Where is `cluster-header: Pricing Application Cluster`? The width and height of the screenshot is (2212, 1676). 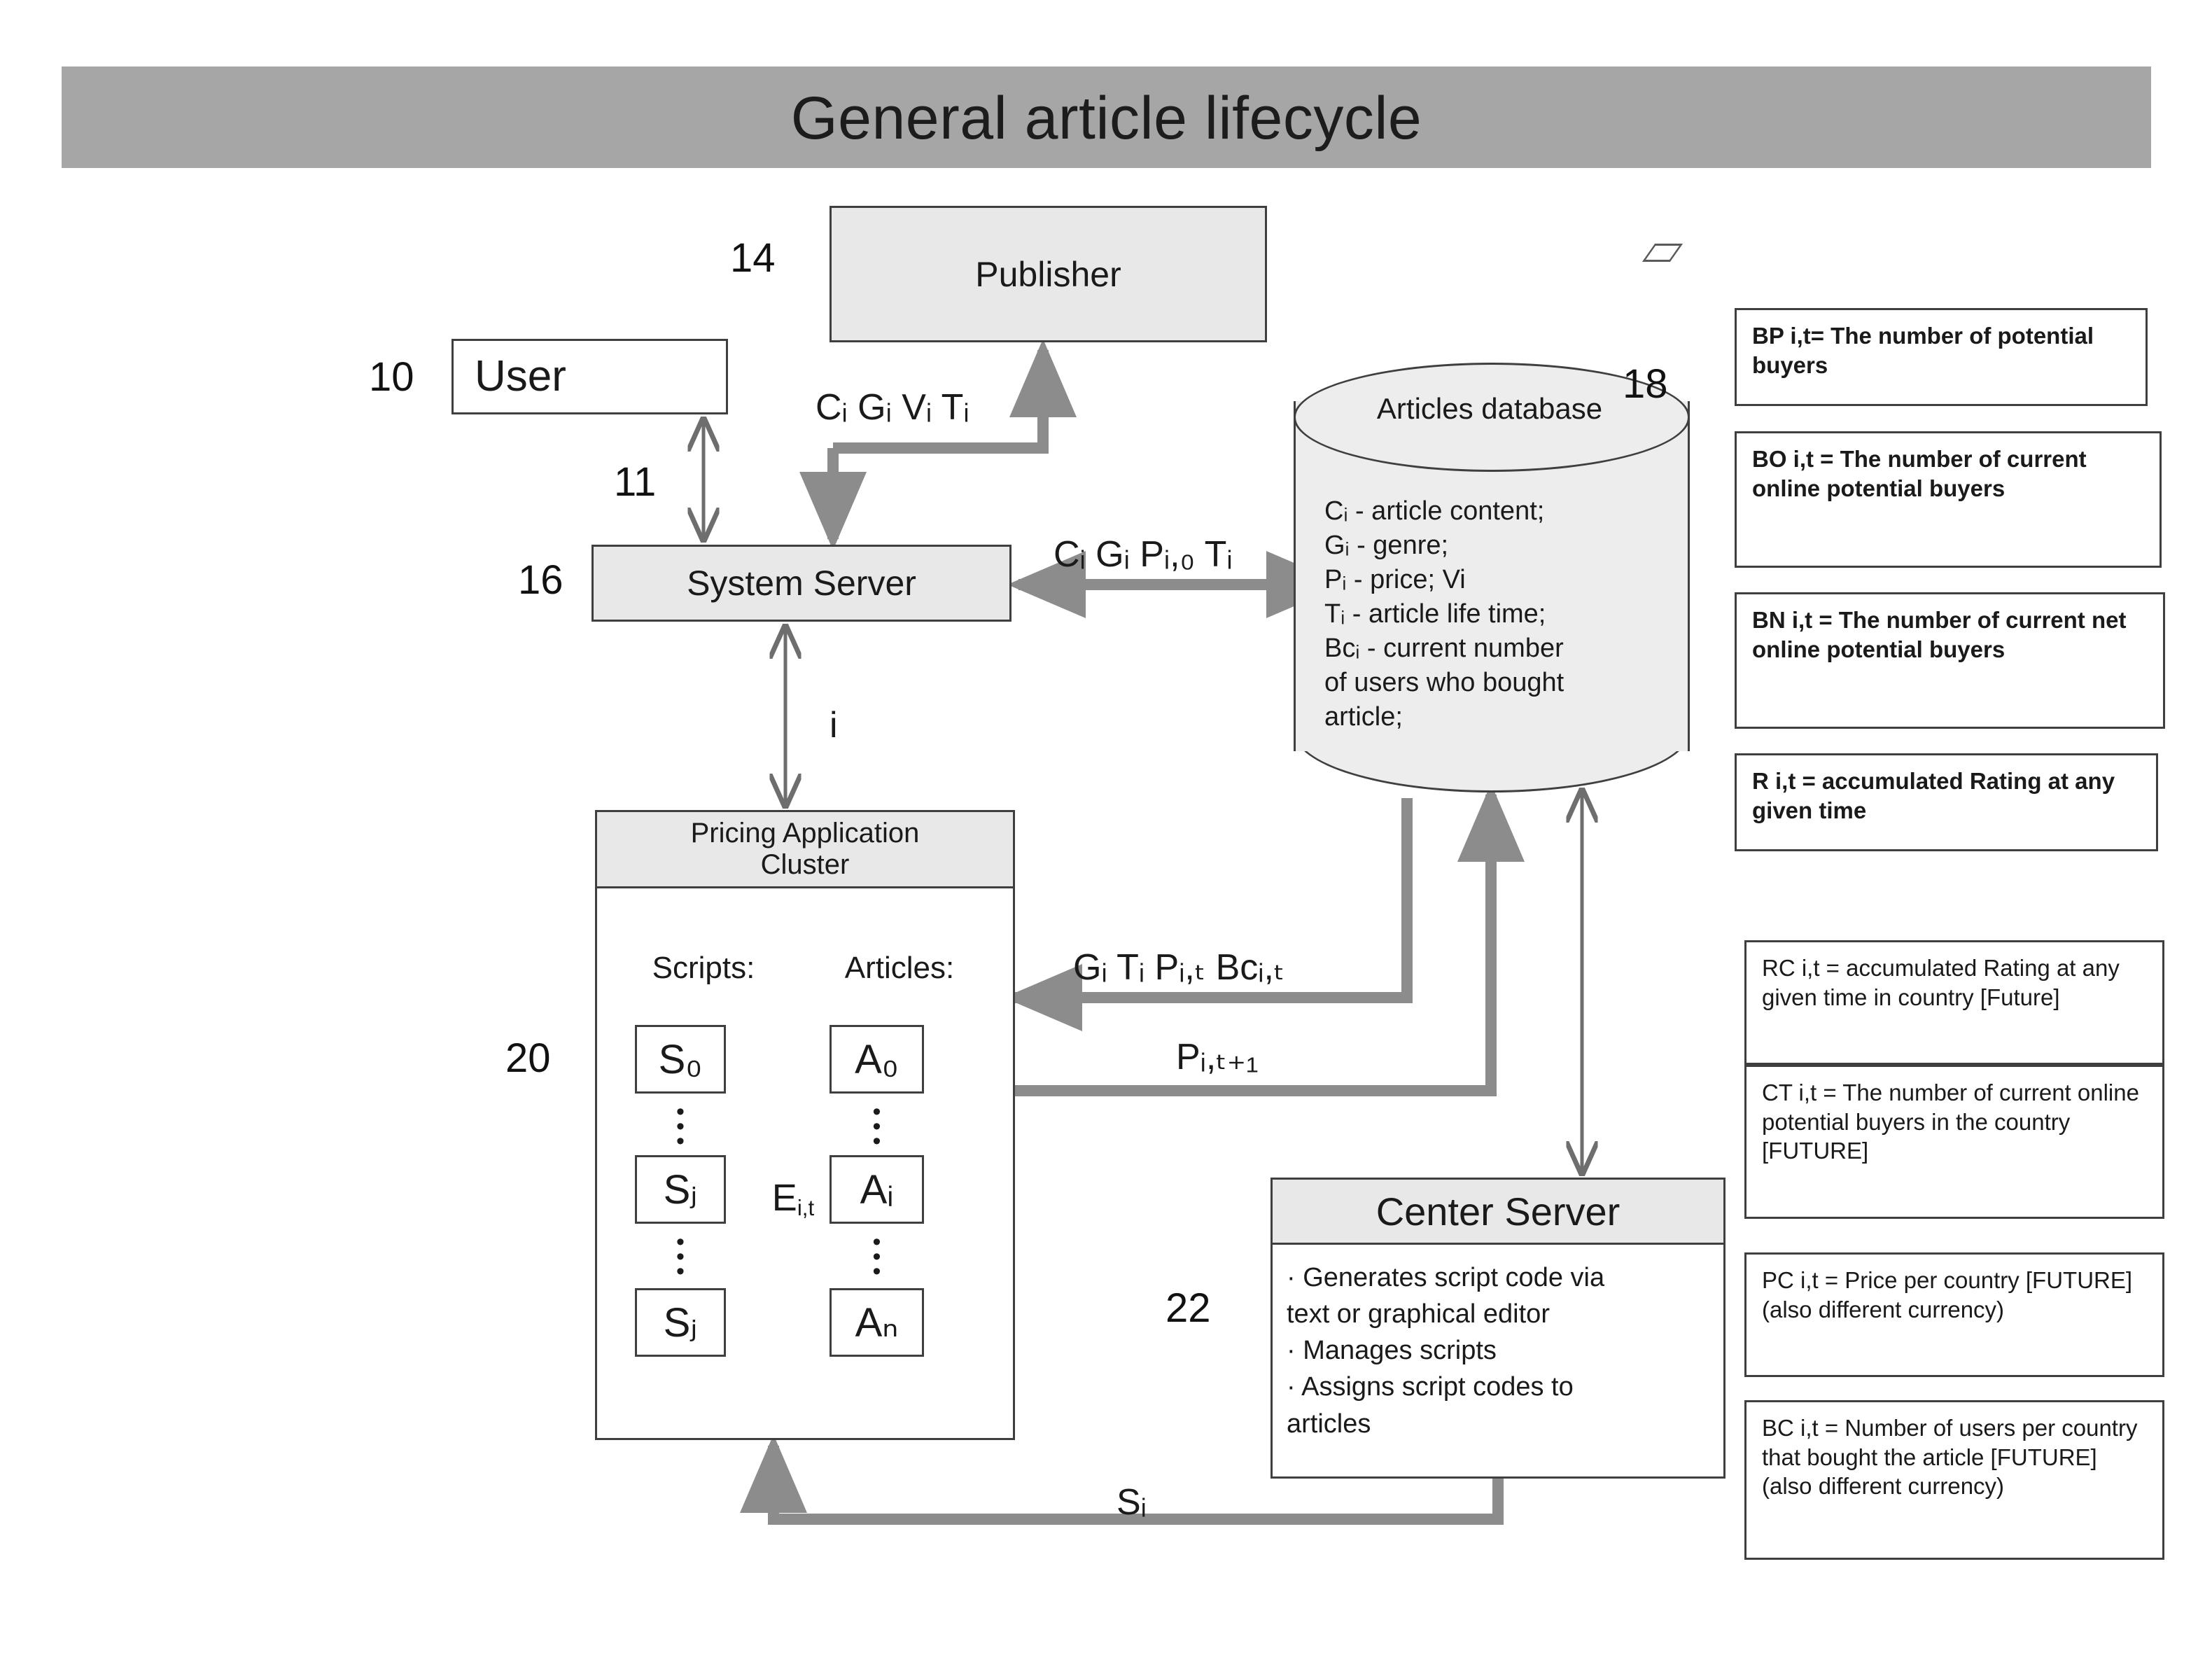 cluster-header: Pricing Application Cluster is located at coordinates (805, 849).